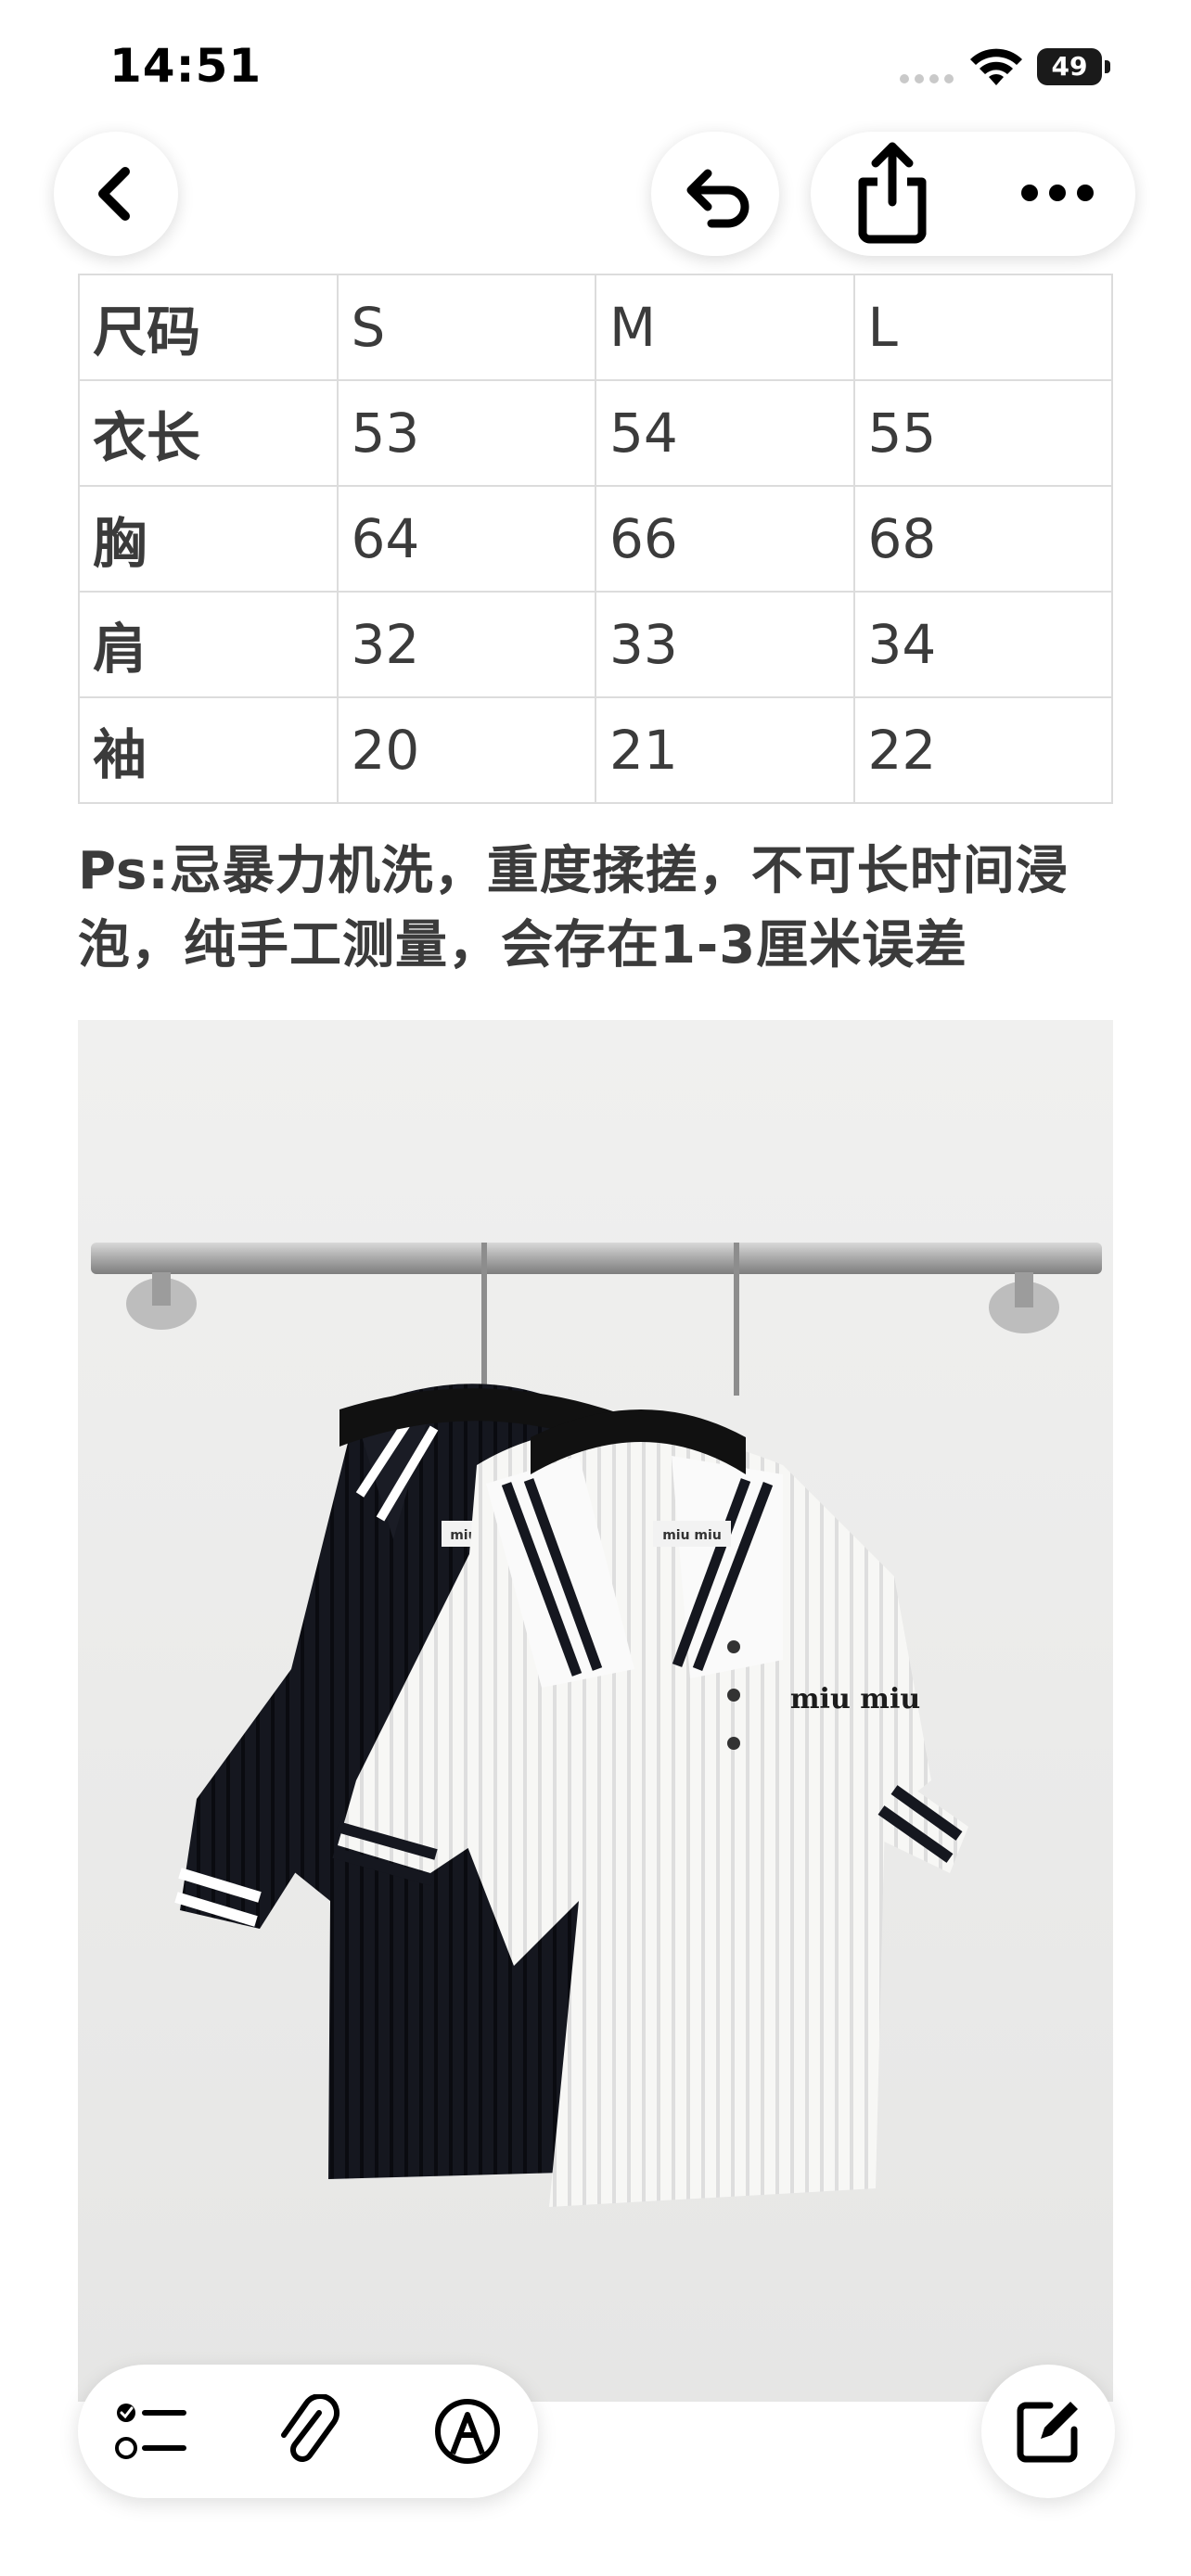 This screenshot has width=1191, height=2576. What do you see at coordinates (150, 2432) in the screenshot?
I see `checklist-icon` at bounding box center [150, 2432].